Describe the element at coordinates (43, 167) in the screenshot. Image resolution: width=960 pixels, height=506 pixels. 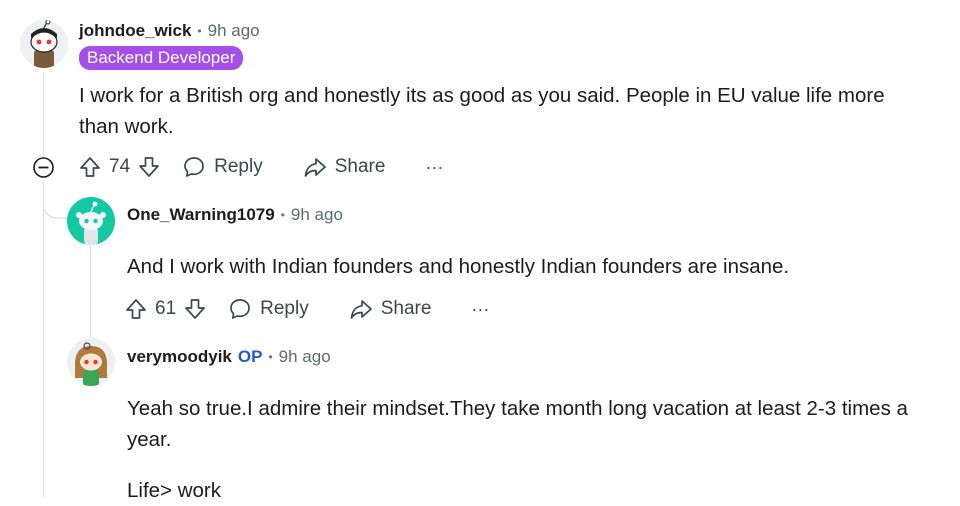
I see `collapse-icon` at that location.